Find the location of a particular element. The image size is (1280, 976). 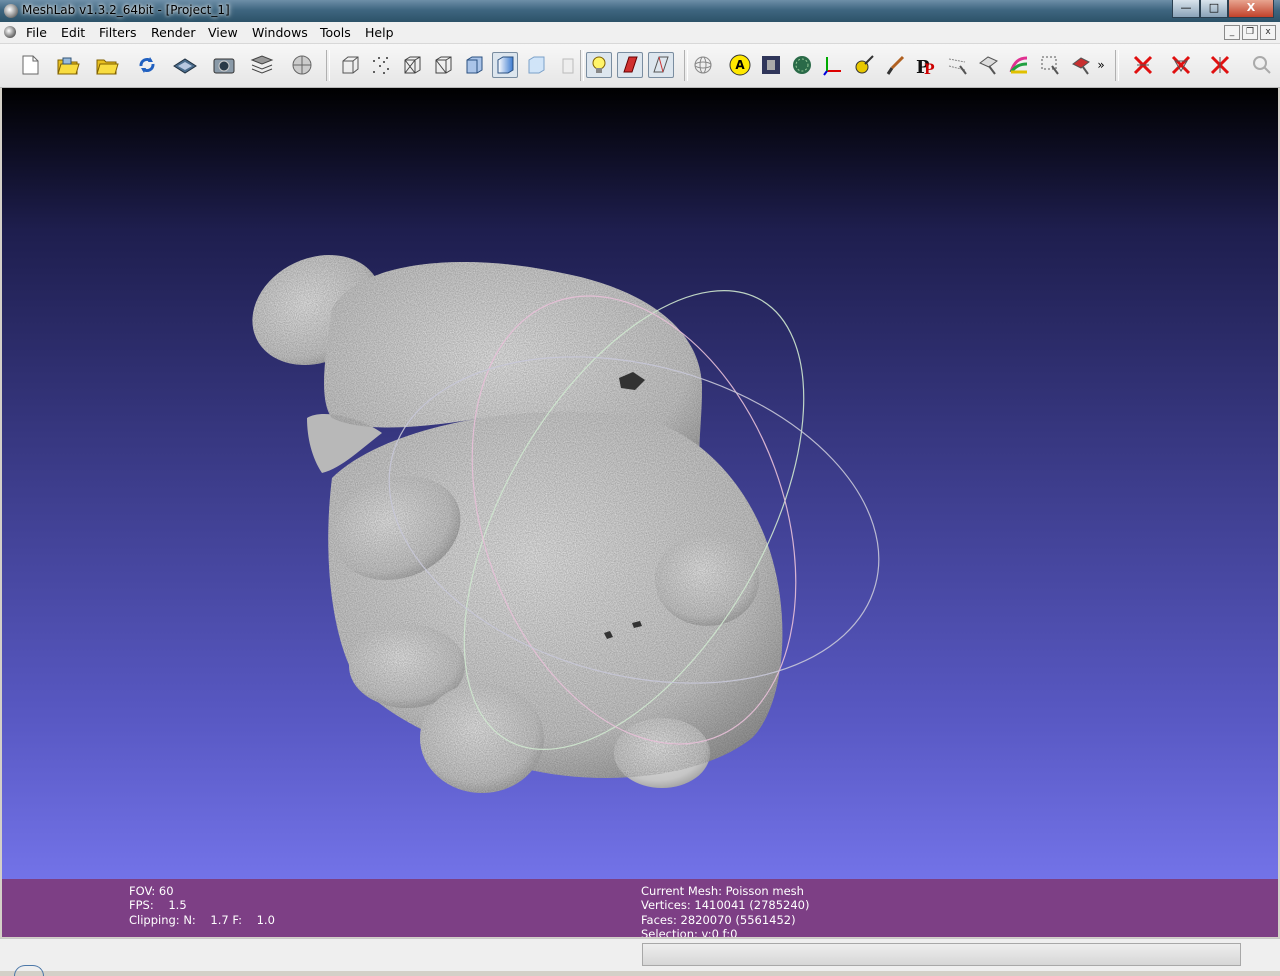

fov-label: FOV: 60 is located at coordinates (151, 891).